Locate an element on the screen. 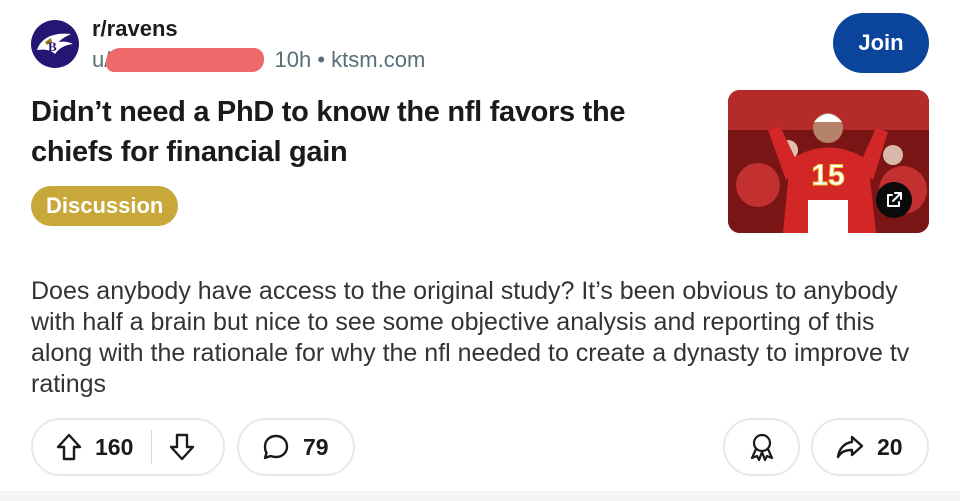  downvote-button is located at coordinates (182, 447).